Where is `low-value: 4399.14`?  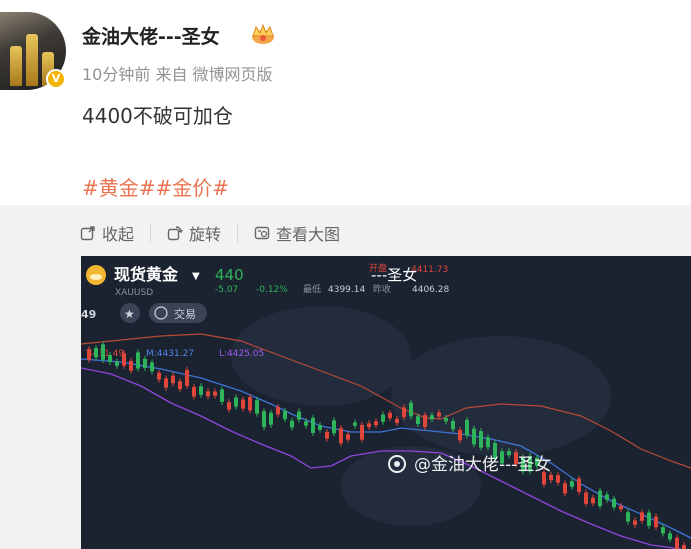 low-value: 4399.14 is located at coordinates (346, 290).